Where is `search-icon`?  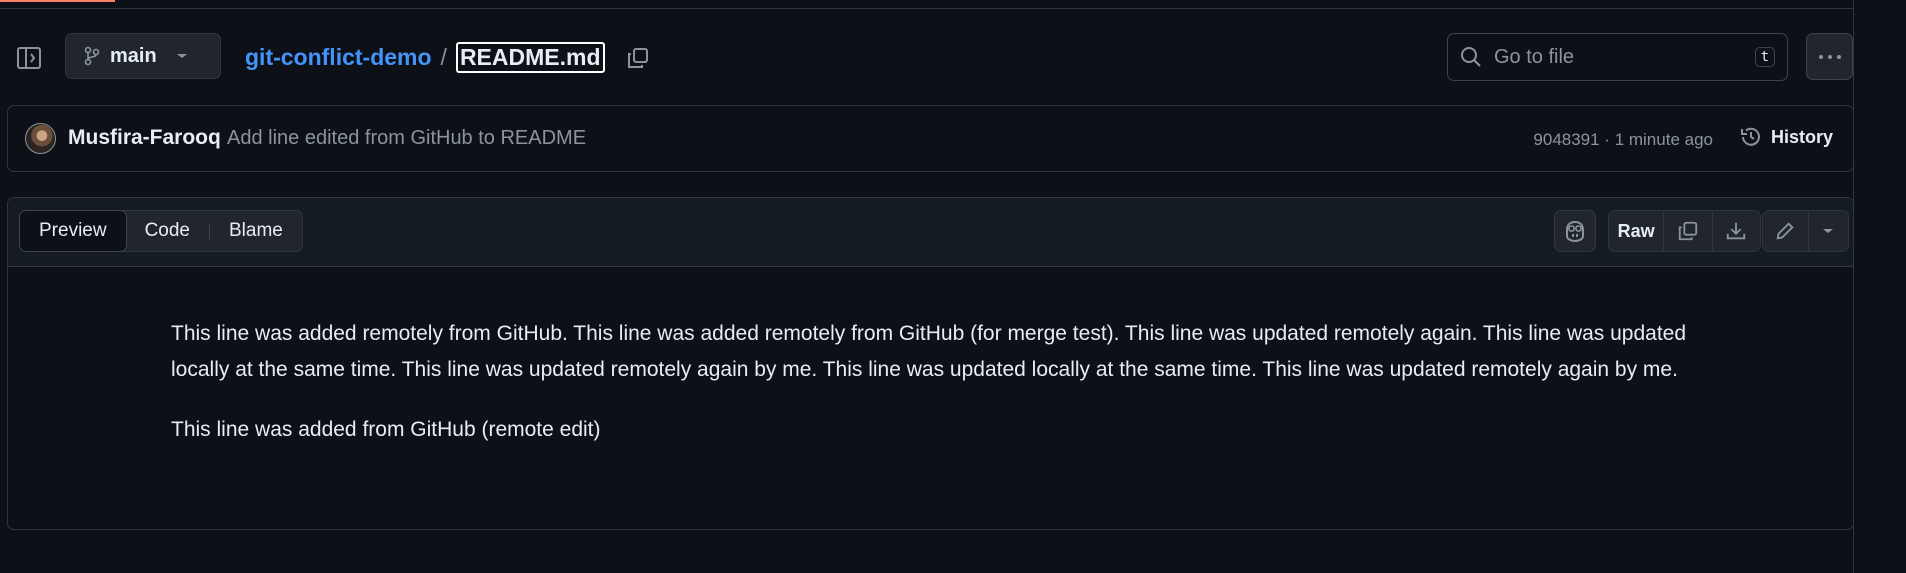
search-icon is located at coordinates (1471, 57).